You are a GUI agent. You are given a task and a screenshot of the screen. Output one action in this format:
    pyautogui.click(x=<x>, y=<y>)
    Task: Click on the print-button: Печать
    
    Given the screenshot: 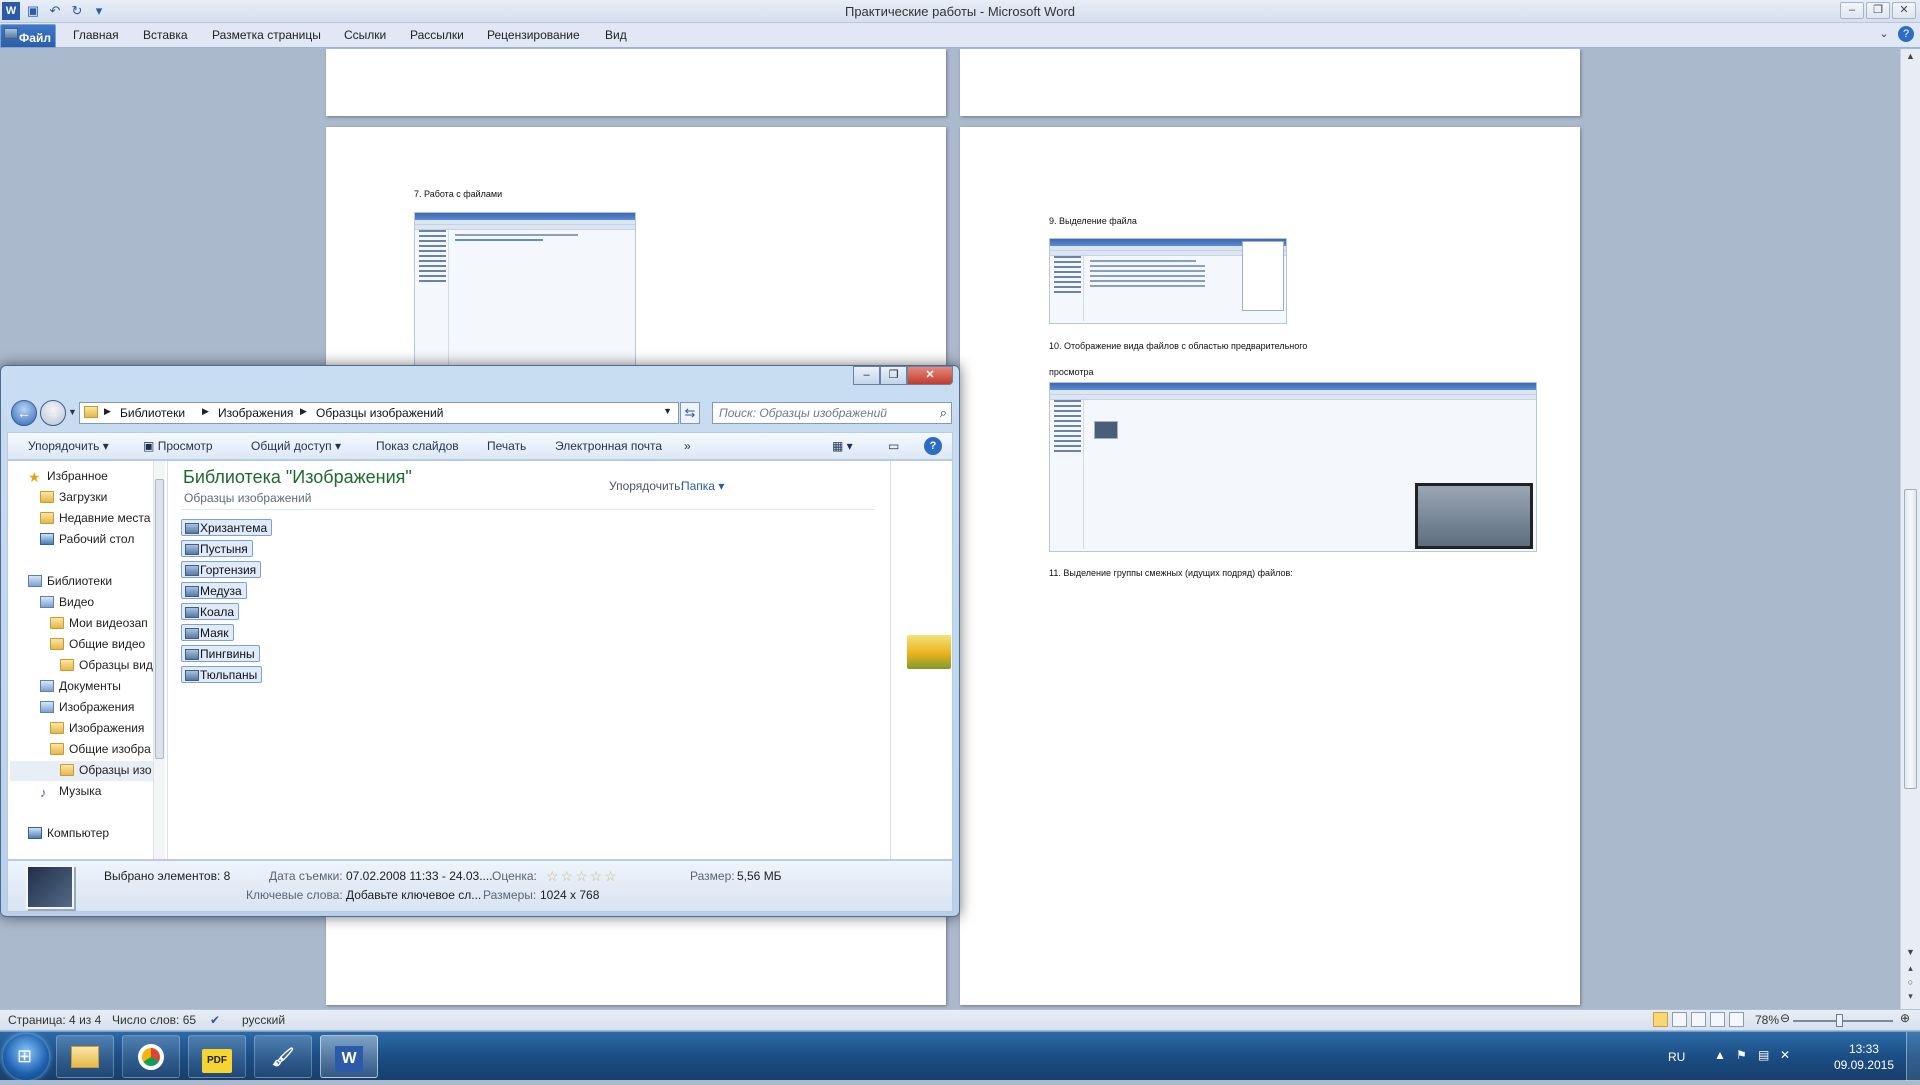 What is the action you would take?
    pyautogui.click(x=506, y=446)
    